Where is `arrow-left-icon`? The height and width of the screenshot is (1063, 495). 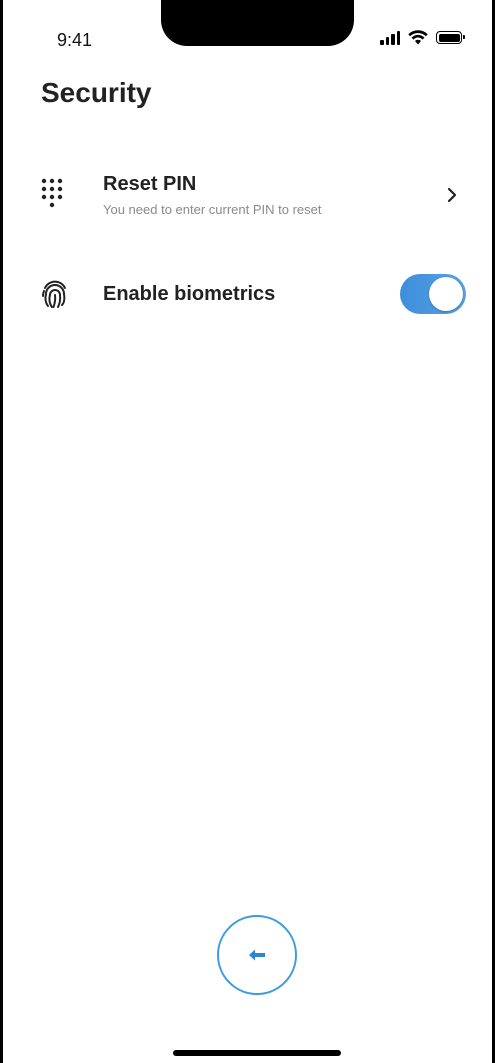 arrow-left-icon is located at coordinates (257, 955).